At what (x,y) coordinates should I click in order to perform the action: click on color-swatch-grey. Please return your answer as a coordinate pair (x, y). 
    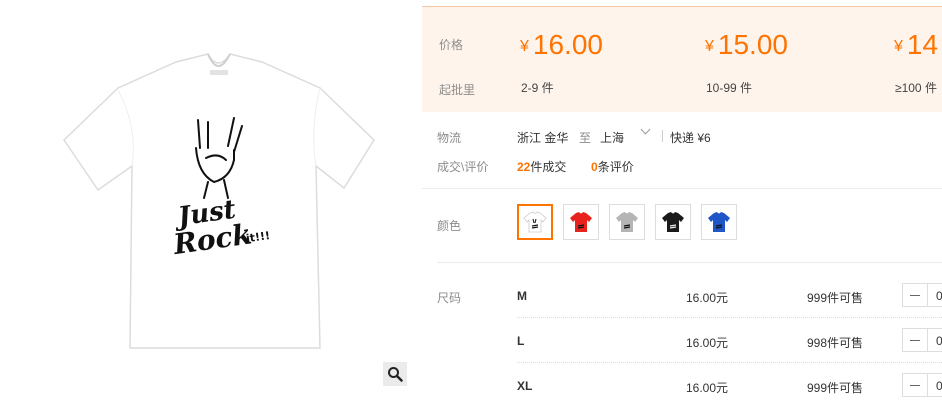
    Looking at the image, I should click on (627, 222).